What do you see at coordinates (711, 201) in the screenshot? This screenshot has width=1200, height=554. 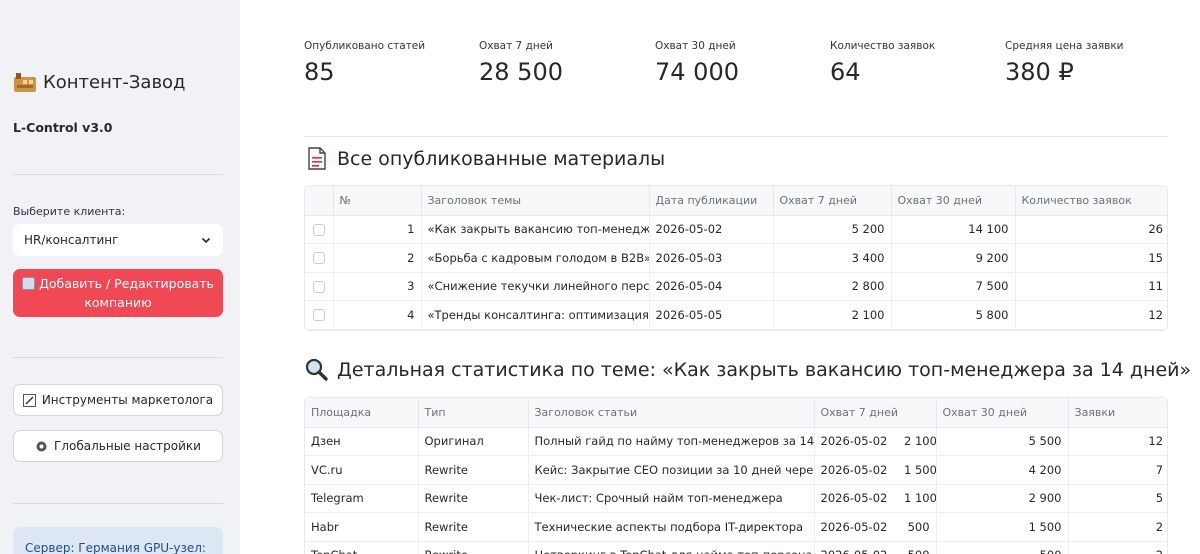 I see `column-header: Дата публикации` at bounding box center [711, 201].